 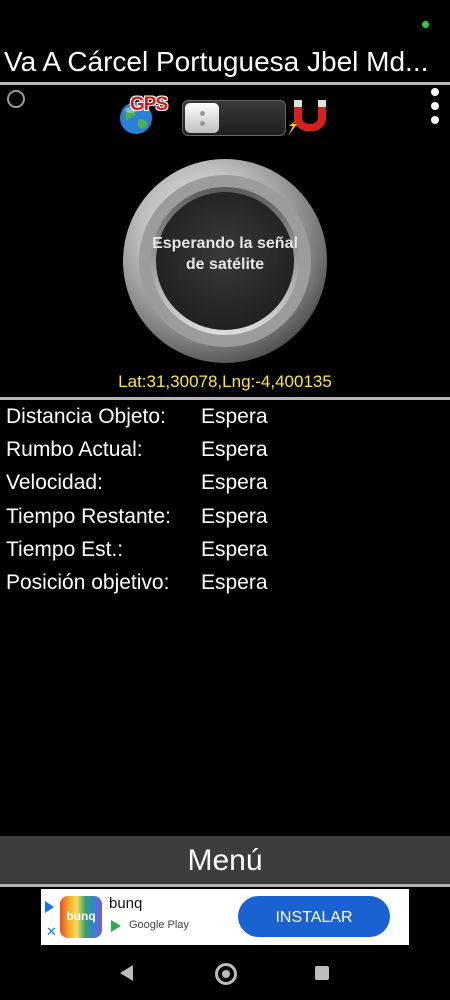 I want to click on gps-label: GPS, so click(x=149, y=104).